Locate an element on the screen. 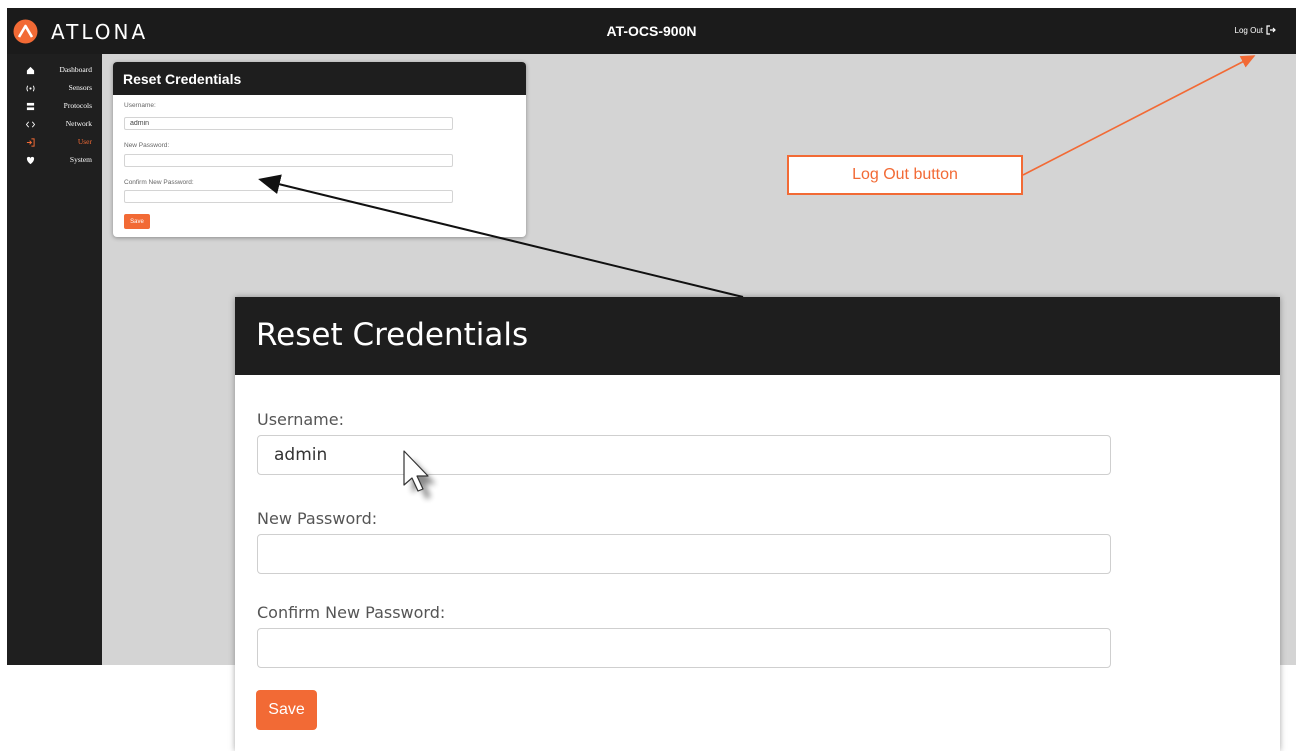 The width and height of the screenshot is (1303, 751). sidebar-item-label: Protocols is located at coordinates (77, 105).